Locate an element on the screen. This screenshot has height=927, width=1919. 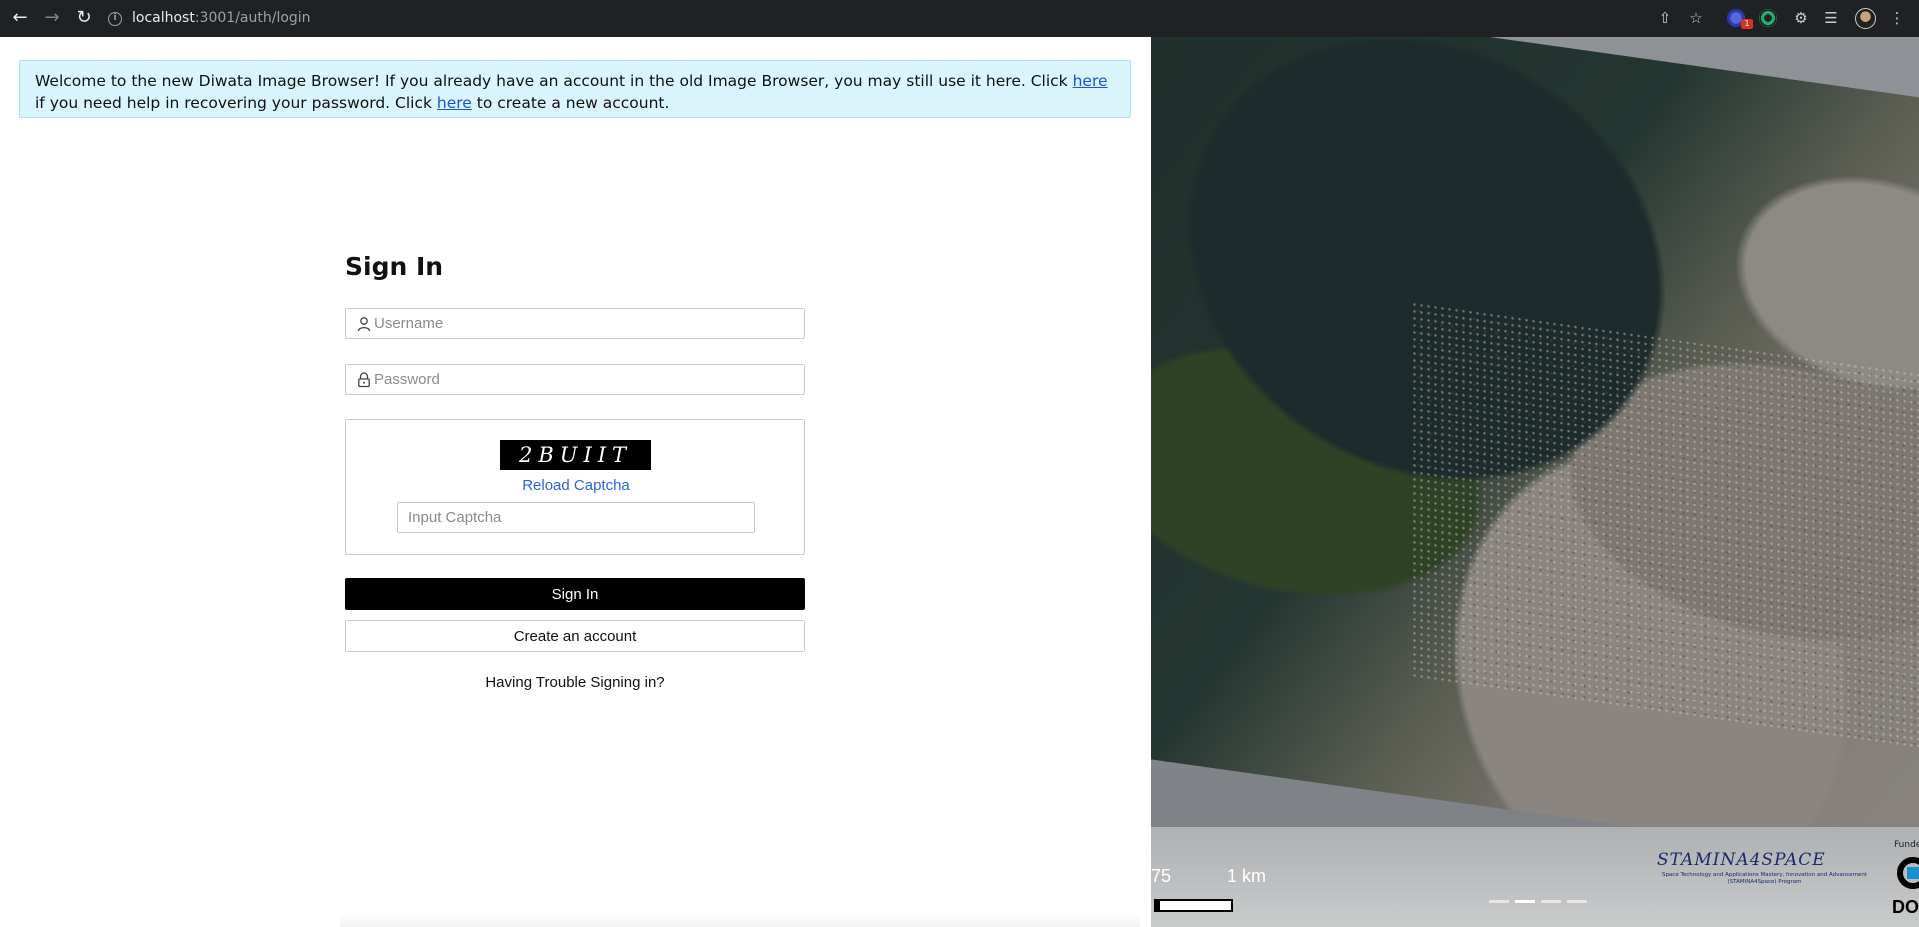
back-icon: ← is located at coordinates (20, 18).